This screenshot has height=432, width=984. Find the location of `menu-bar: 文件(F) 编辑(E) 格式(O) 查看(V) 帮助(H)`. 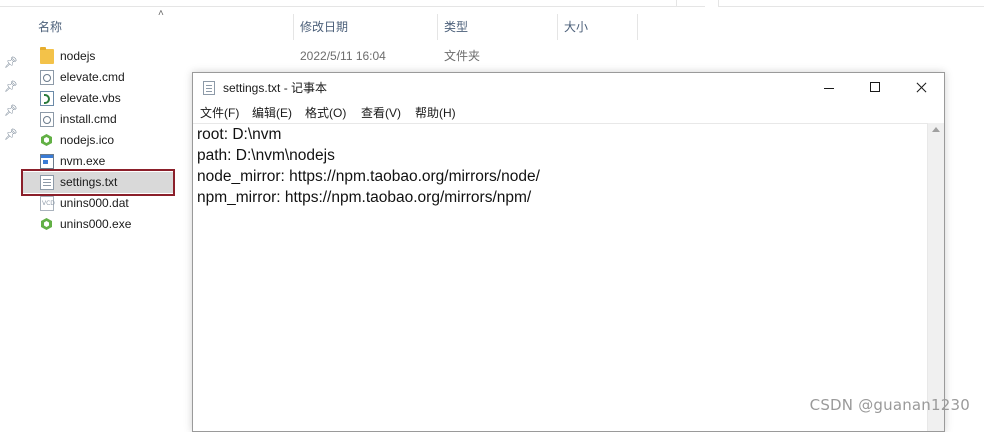

menu-bar: 文件(F) 编辑(E) 格式(O) 查看(V) 帮助(H) is located at coordinates (568, 113).